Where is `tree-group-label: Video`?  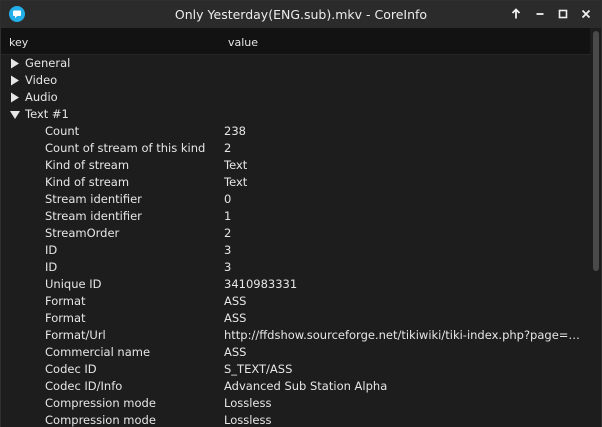
tree-group-label: Video is located at coordinates (41, 80).